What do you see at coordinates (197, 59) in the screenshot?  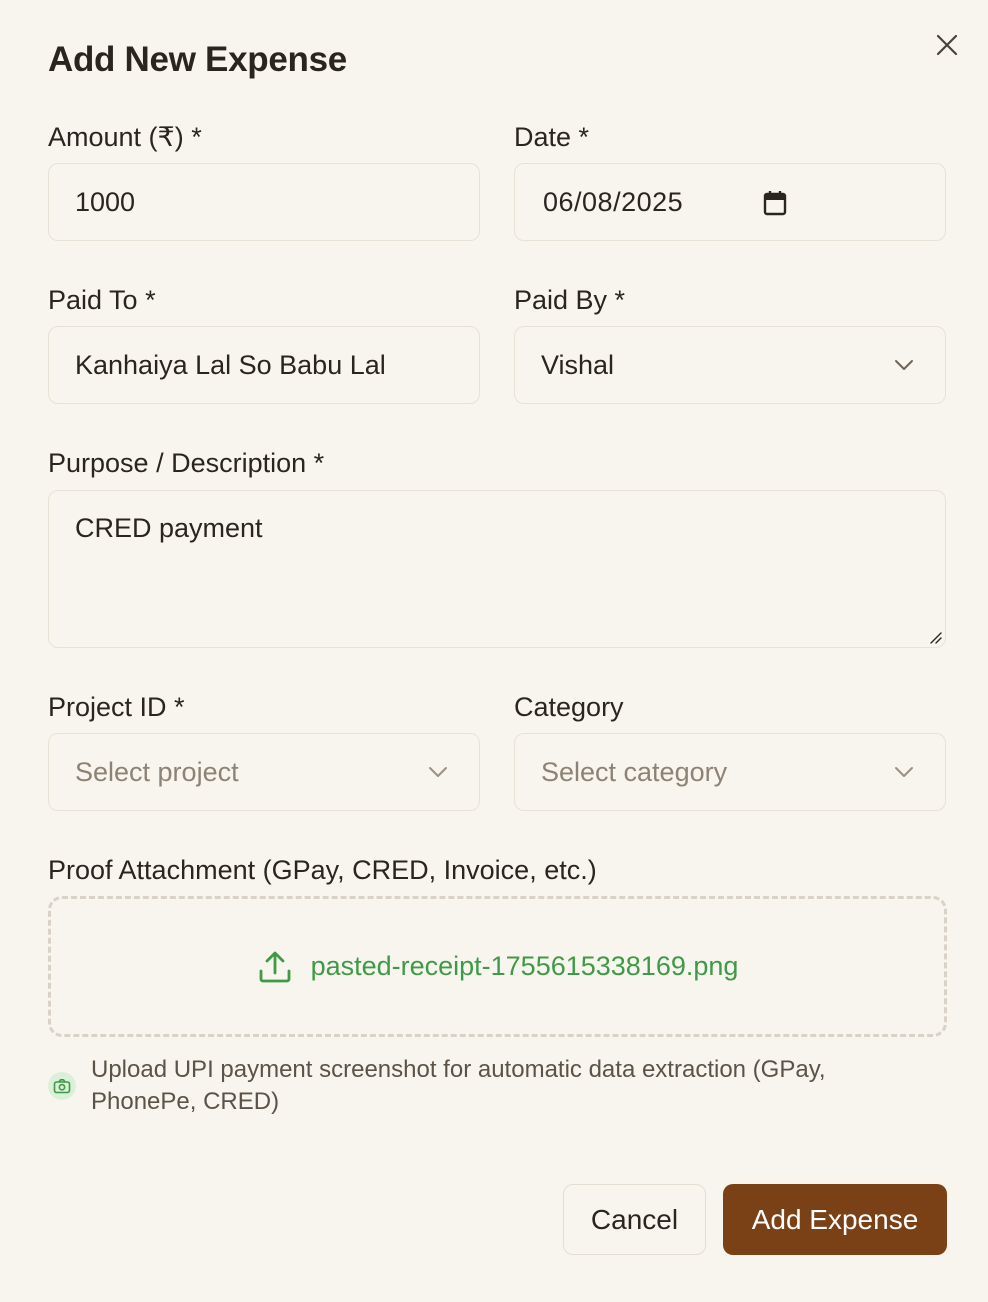 I see `dialog-title: Add New Expense` at bounding box center [197, 59].